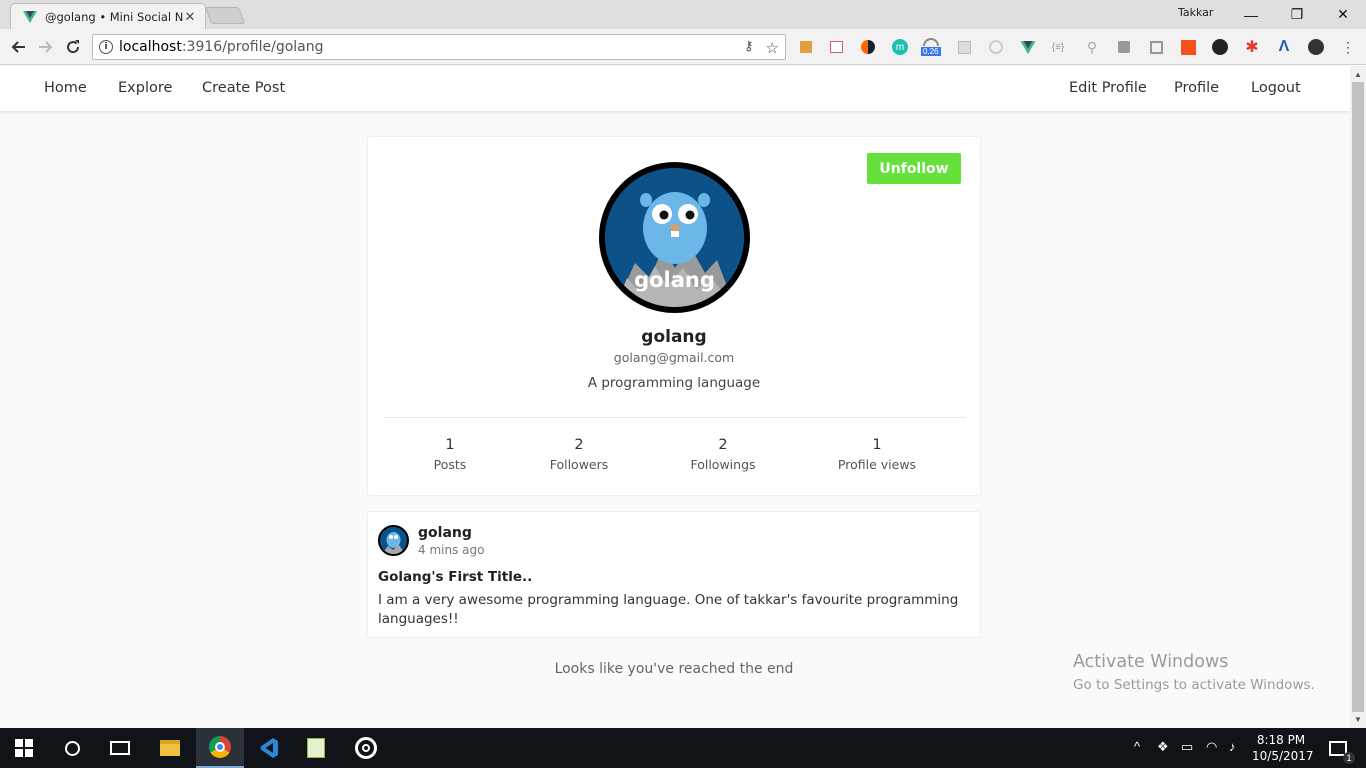 The image size is (1366, 768). Describe the element at coordinates (106, 47) in the screenshot. I see `site-info-icon: i` at that location.